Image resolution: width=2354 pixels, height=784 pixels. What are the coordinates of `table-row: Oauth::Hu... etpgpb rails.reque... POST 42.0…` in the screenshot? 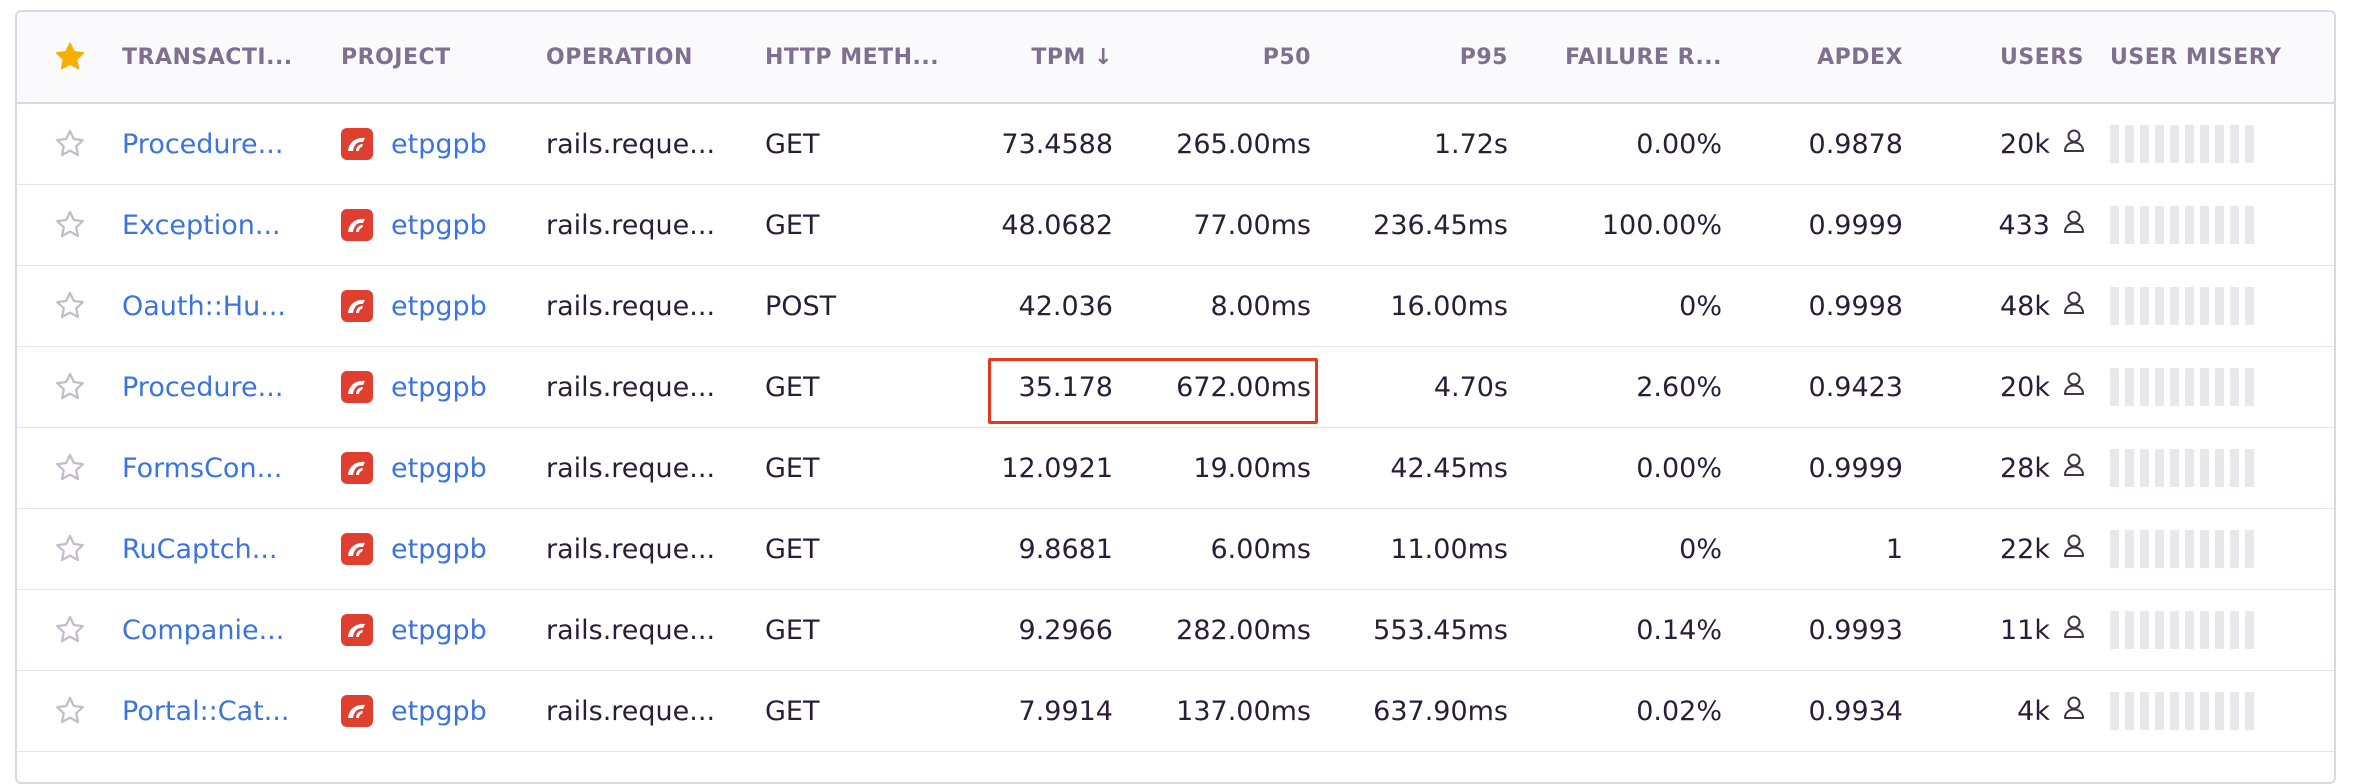 It's located at (1175, 306).